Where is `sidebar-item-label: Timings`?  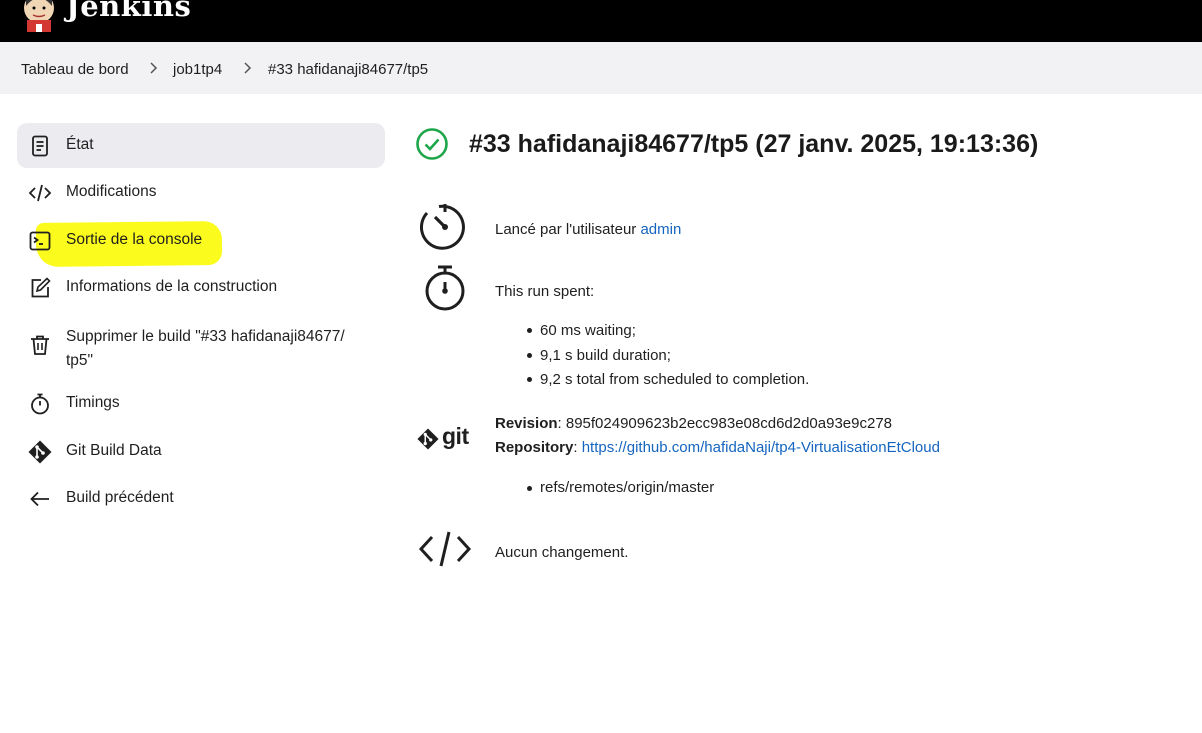 sidebar-item-label: Timings is located at coordinates (93, 402).